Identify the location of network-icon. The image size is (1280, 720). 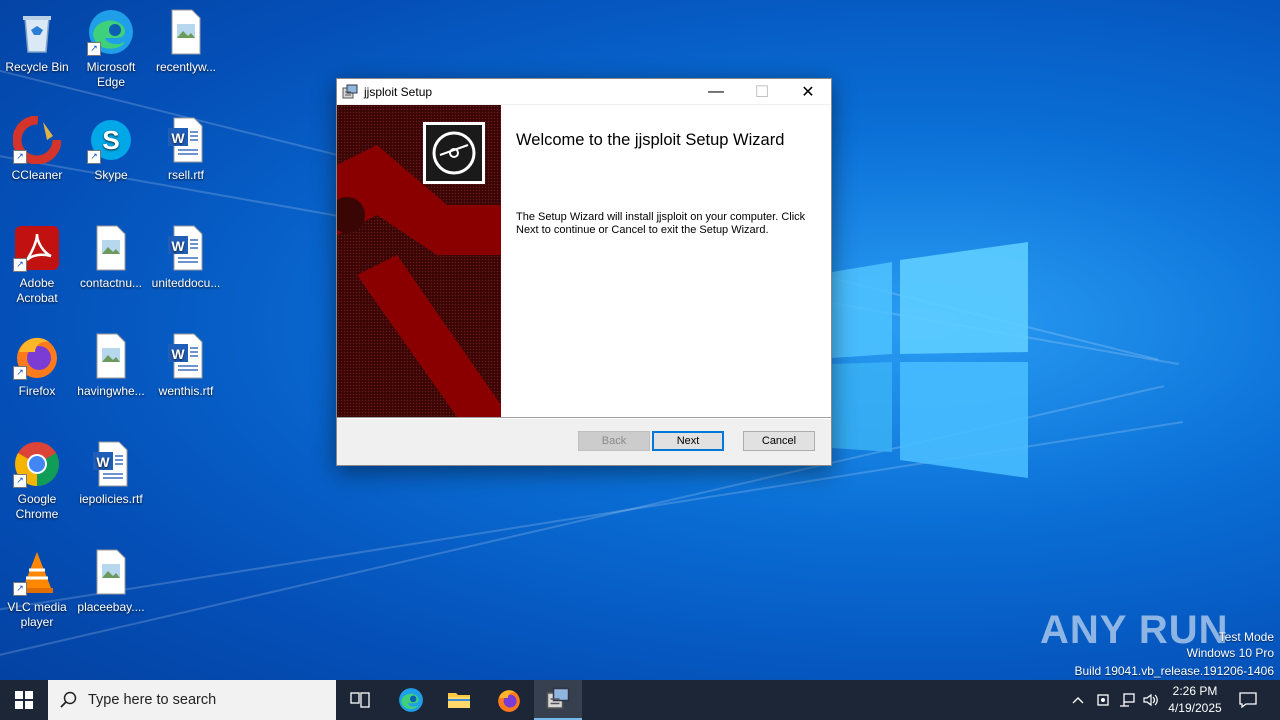
(1127, 700).